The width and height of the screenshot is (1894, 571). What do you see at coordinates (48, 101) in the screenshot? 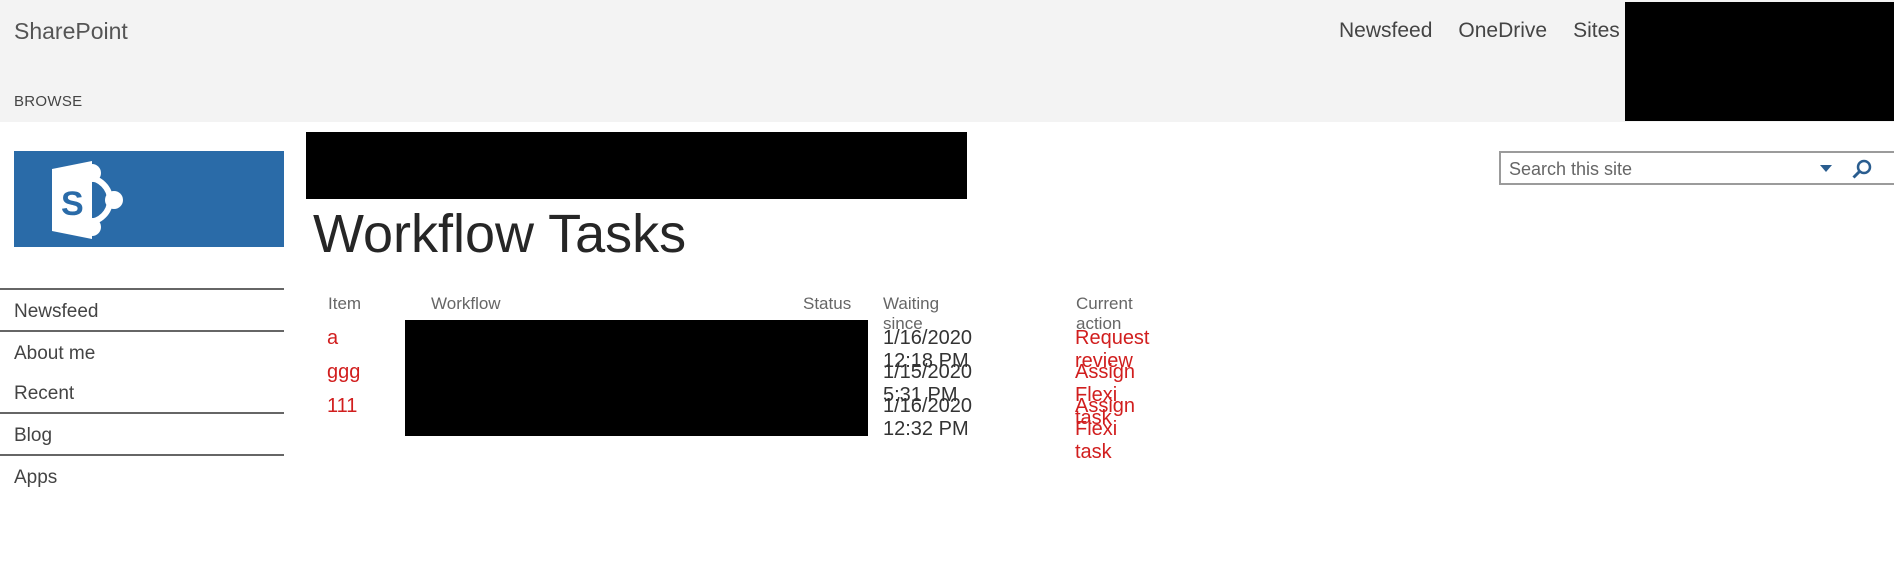
I see `browse-tab: BROWSE` at bounding box center [48, 101].